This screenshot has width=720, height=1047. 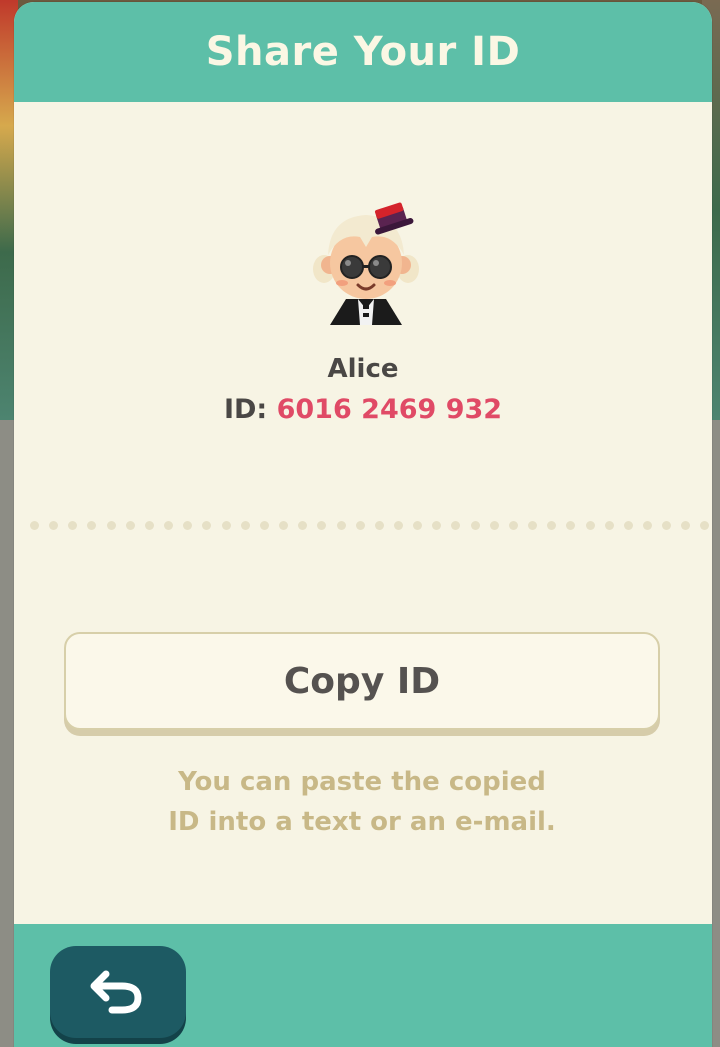 I want to click on copy-id-button-label: Copy ID, so click(x=362, y=681).